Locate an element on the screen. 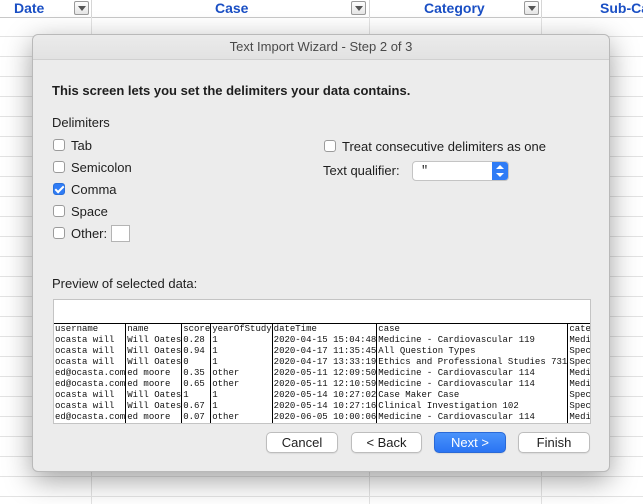 Image resolution: width=643 pixels, height=504 pixels. preview-cell: All Question Types is located at coordinates (472, 351).